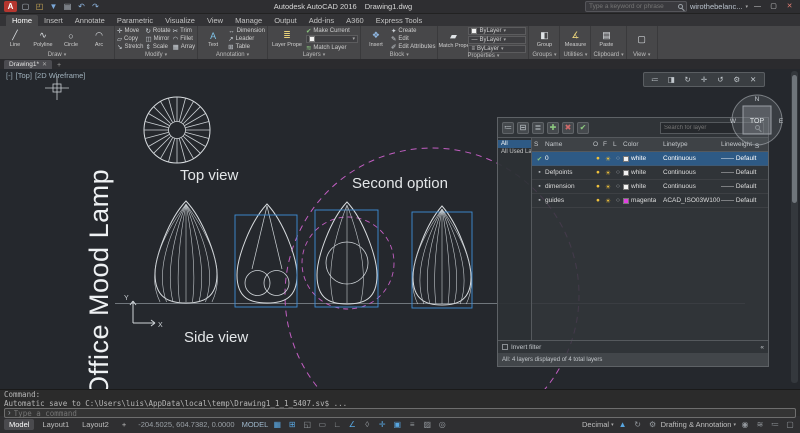  What do you see at coordinates (332, 31) in the screenshot?
I see `make-current-button: ✔ Make Current` at bounding box center [332, 31].